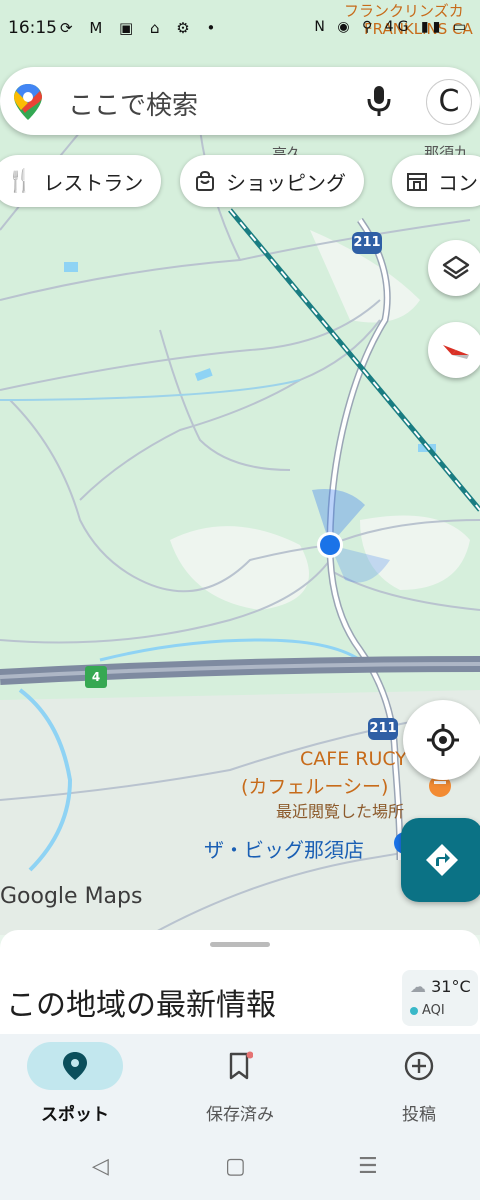 Image resolution: width=480 pixels, height=1200 pixels. I want to click on add-circle-icon, so click(419, 1066).